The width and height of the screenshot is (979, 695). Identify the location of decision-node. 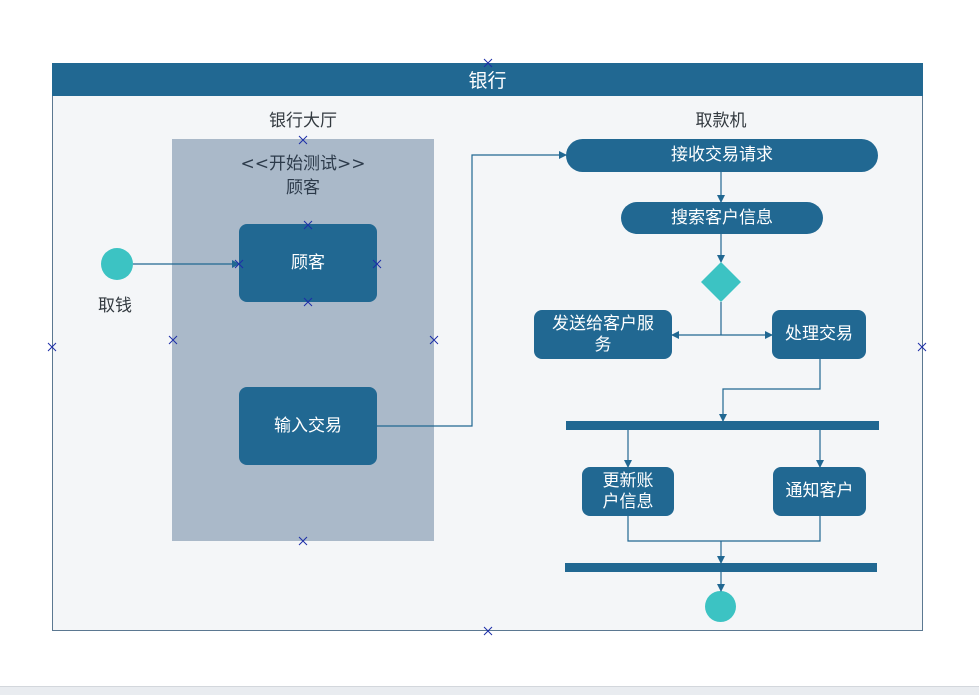
(721, 282).